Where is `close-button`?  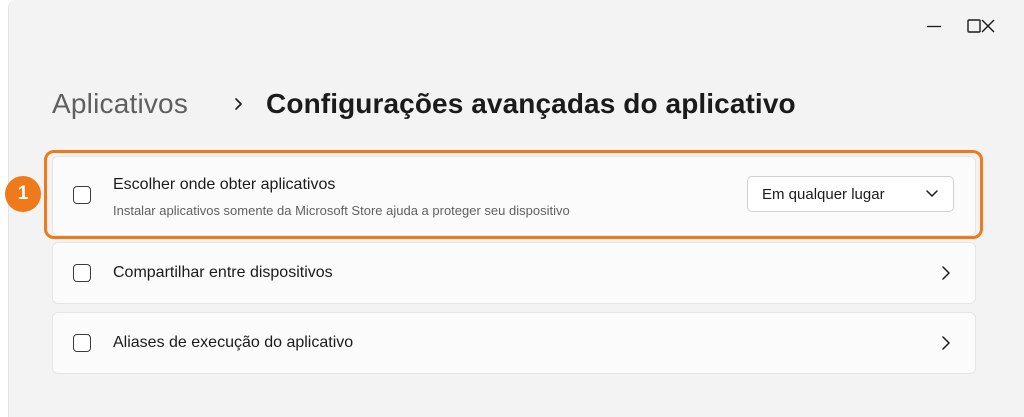 close-button is located at coordinates (988, 26).